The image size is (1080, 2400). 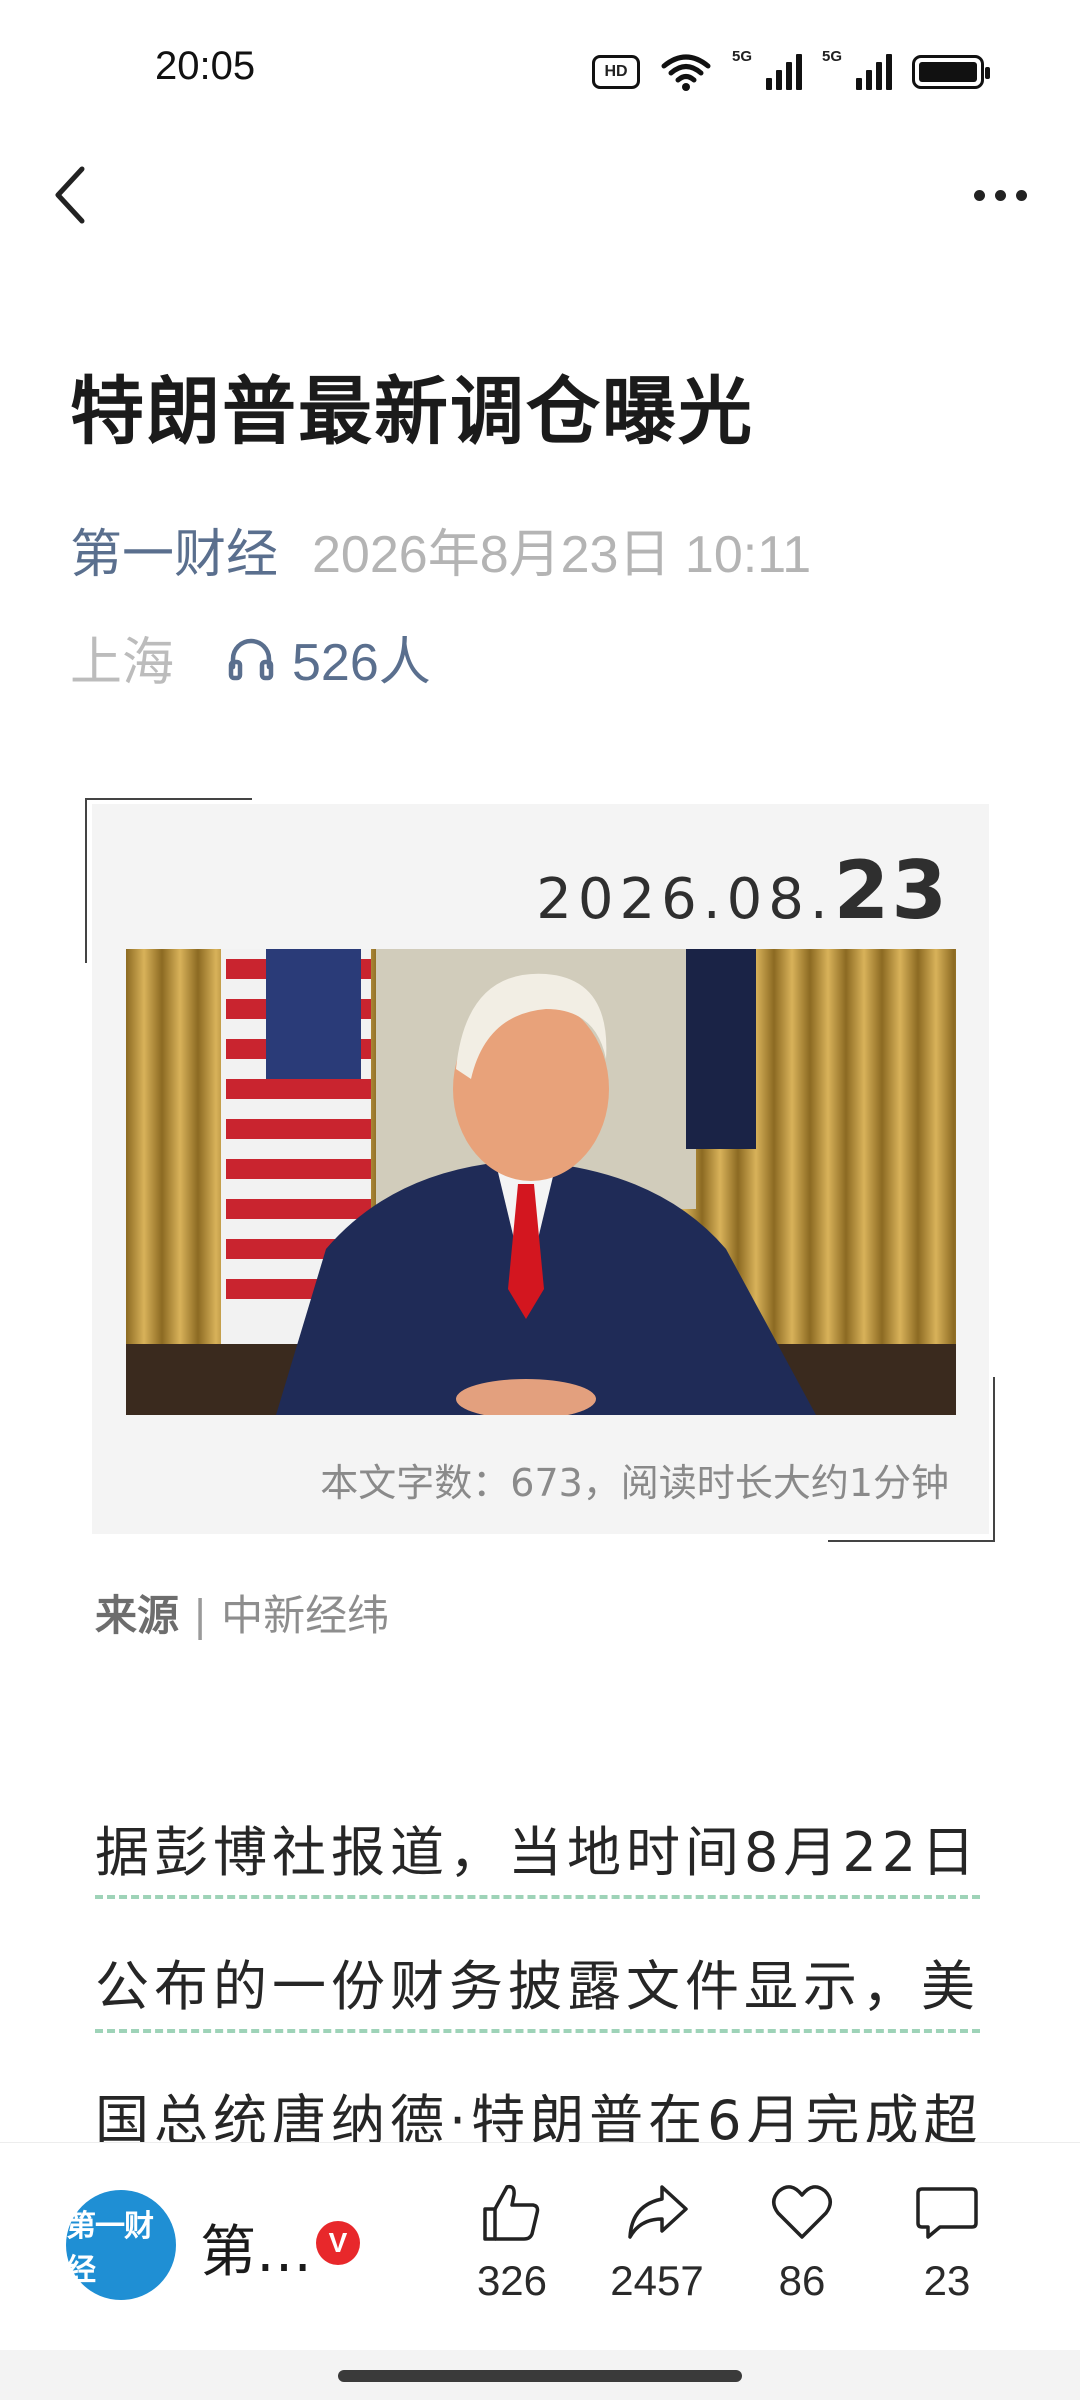 I want to click on hd-icon: HD, so click(x=616, y=72).